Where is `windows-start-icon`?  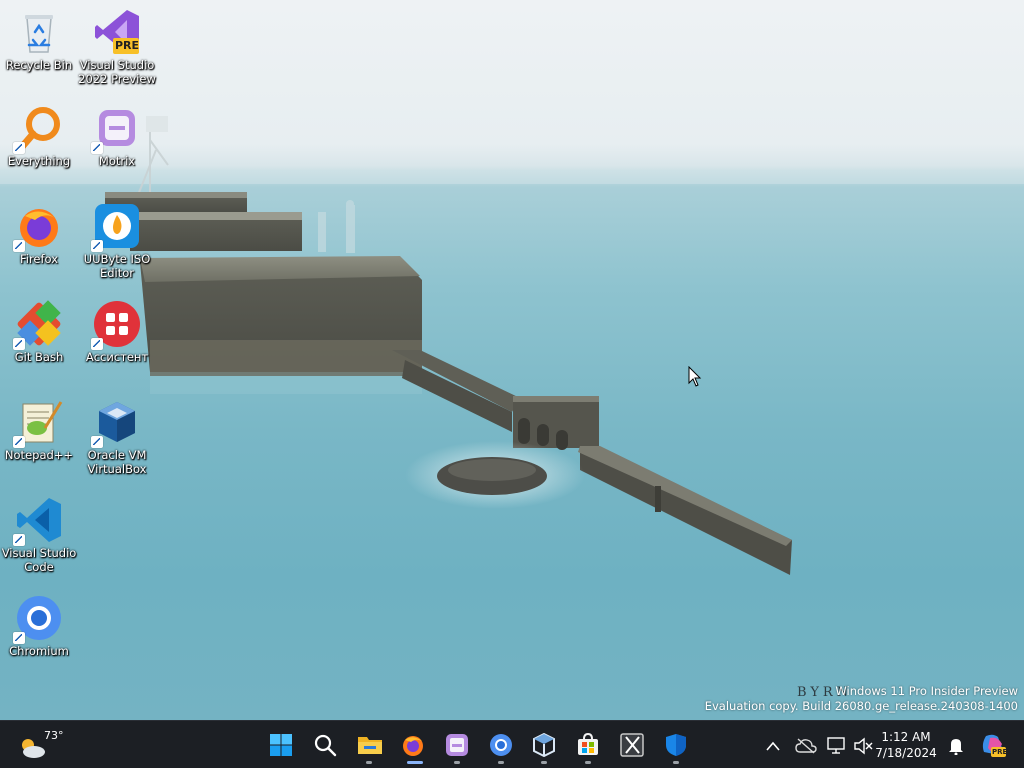 windows-start-icon is located at coordinates (281, 745).